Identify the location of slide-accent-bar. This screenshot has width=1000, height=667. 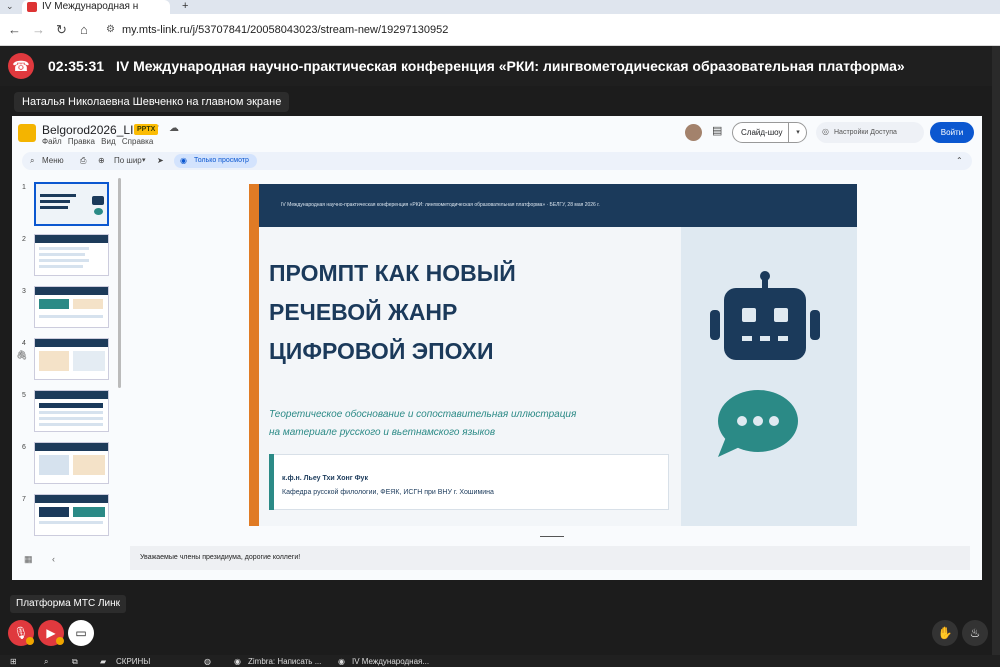
(254, 355).